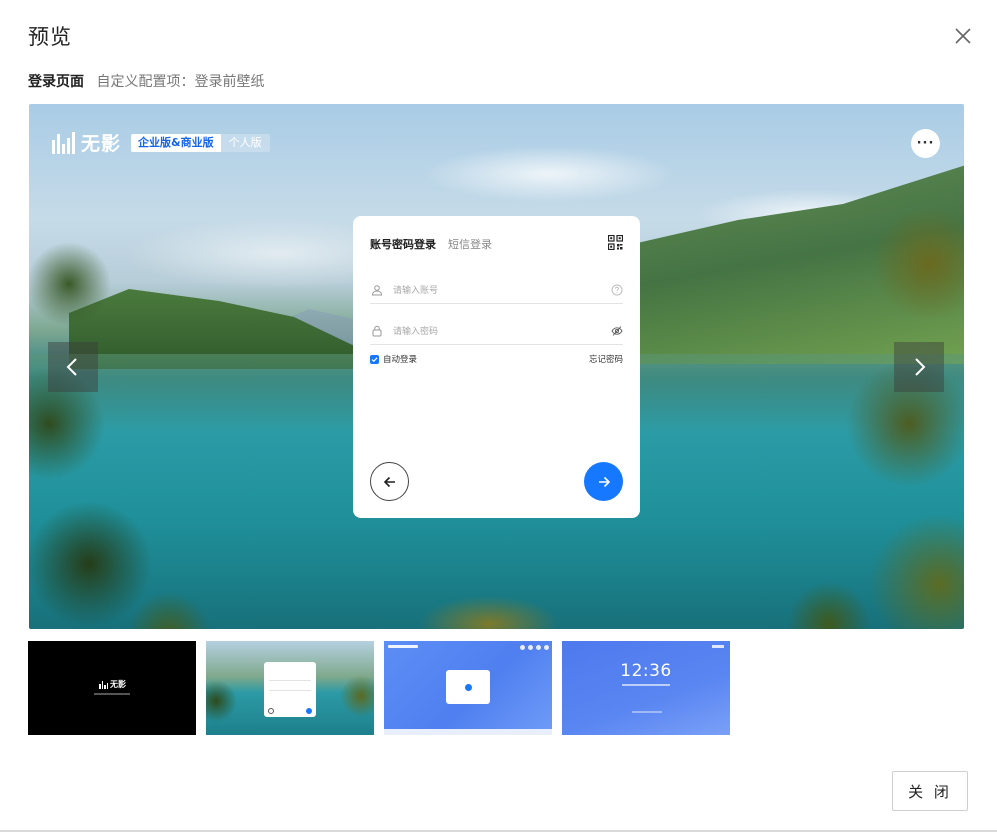 The width and height of the screenshot is (997, 832). I want to click on next-wallpaper-button, so click(919, 367).